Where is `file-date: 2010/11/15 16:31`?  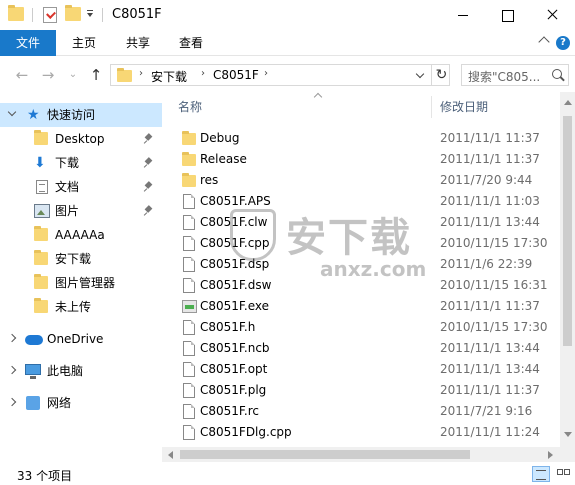
file-date: 2010/11/15 16:31 is located at coordinates (494, 285).